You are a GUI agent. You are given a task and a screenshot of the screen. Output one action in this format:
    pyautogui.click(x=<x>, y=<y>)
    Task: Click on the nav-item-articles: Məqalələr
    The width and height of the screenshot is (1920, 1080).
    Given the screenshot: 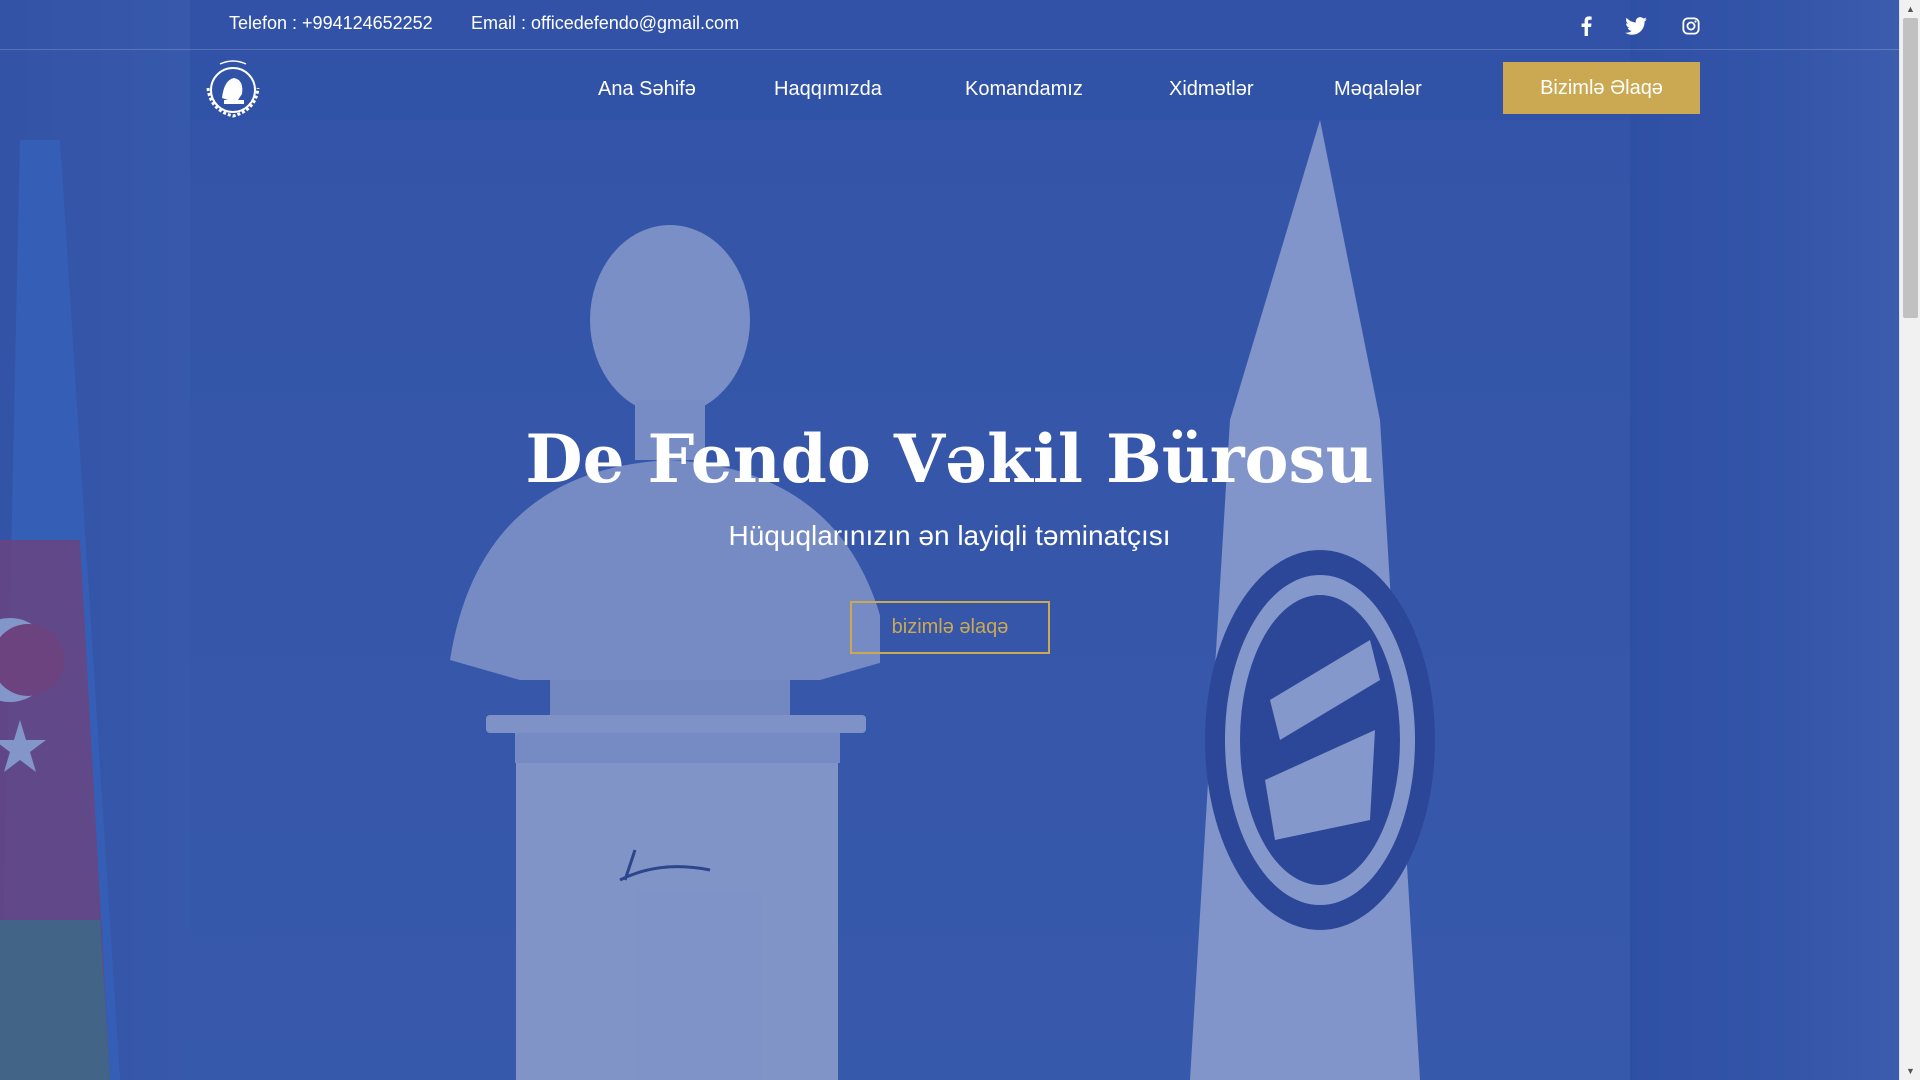 What is the action you would take?
    pyautogui.click(x=1378, y=89)
    